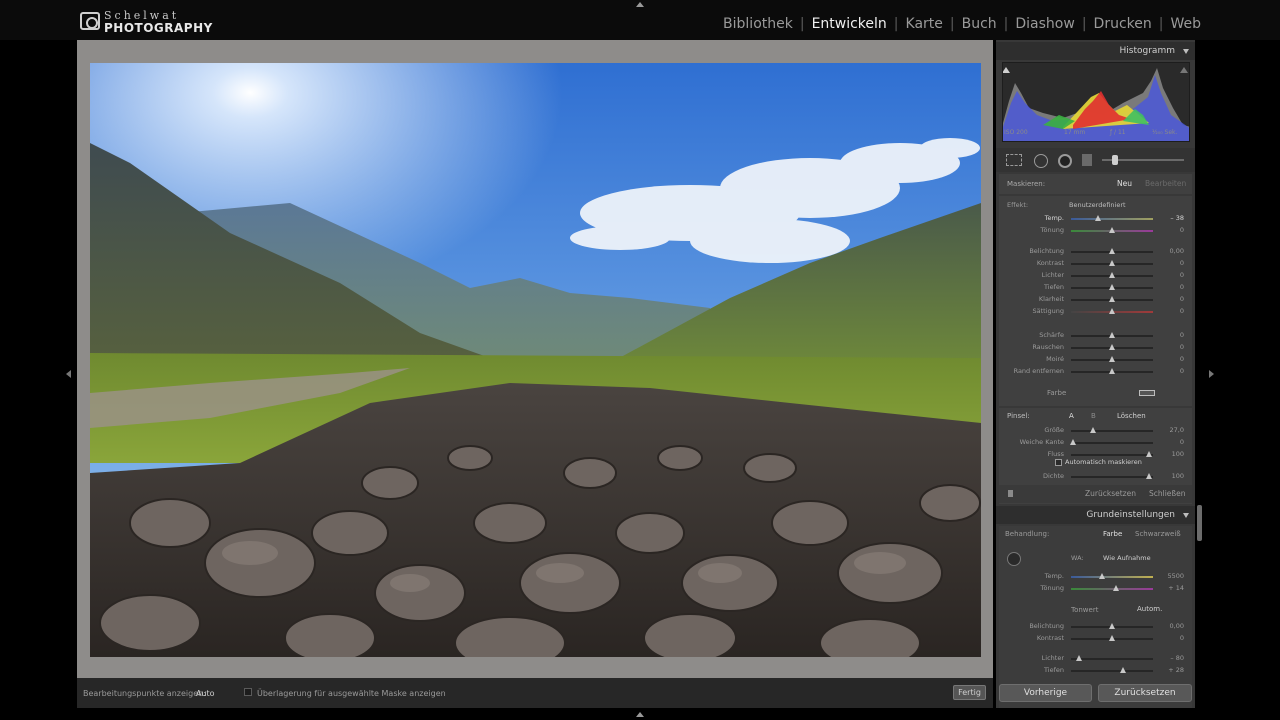 This screenshot has height=720, width=1280. I want to click on adjustment-brush-icon, so click(1115, 160).